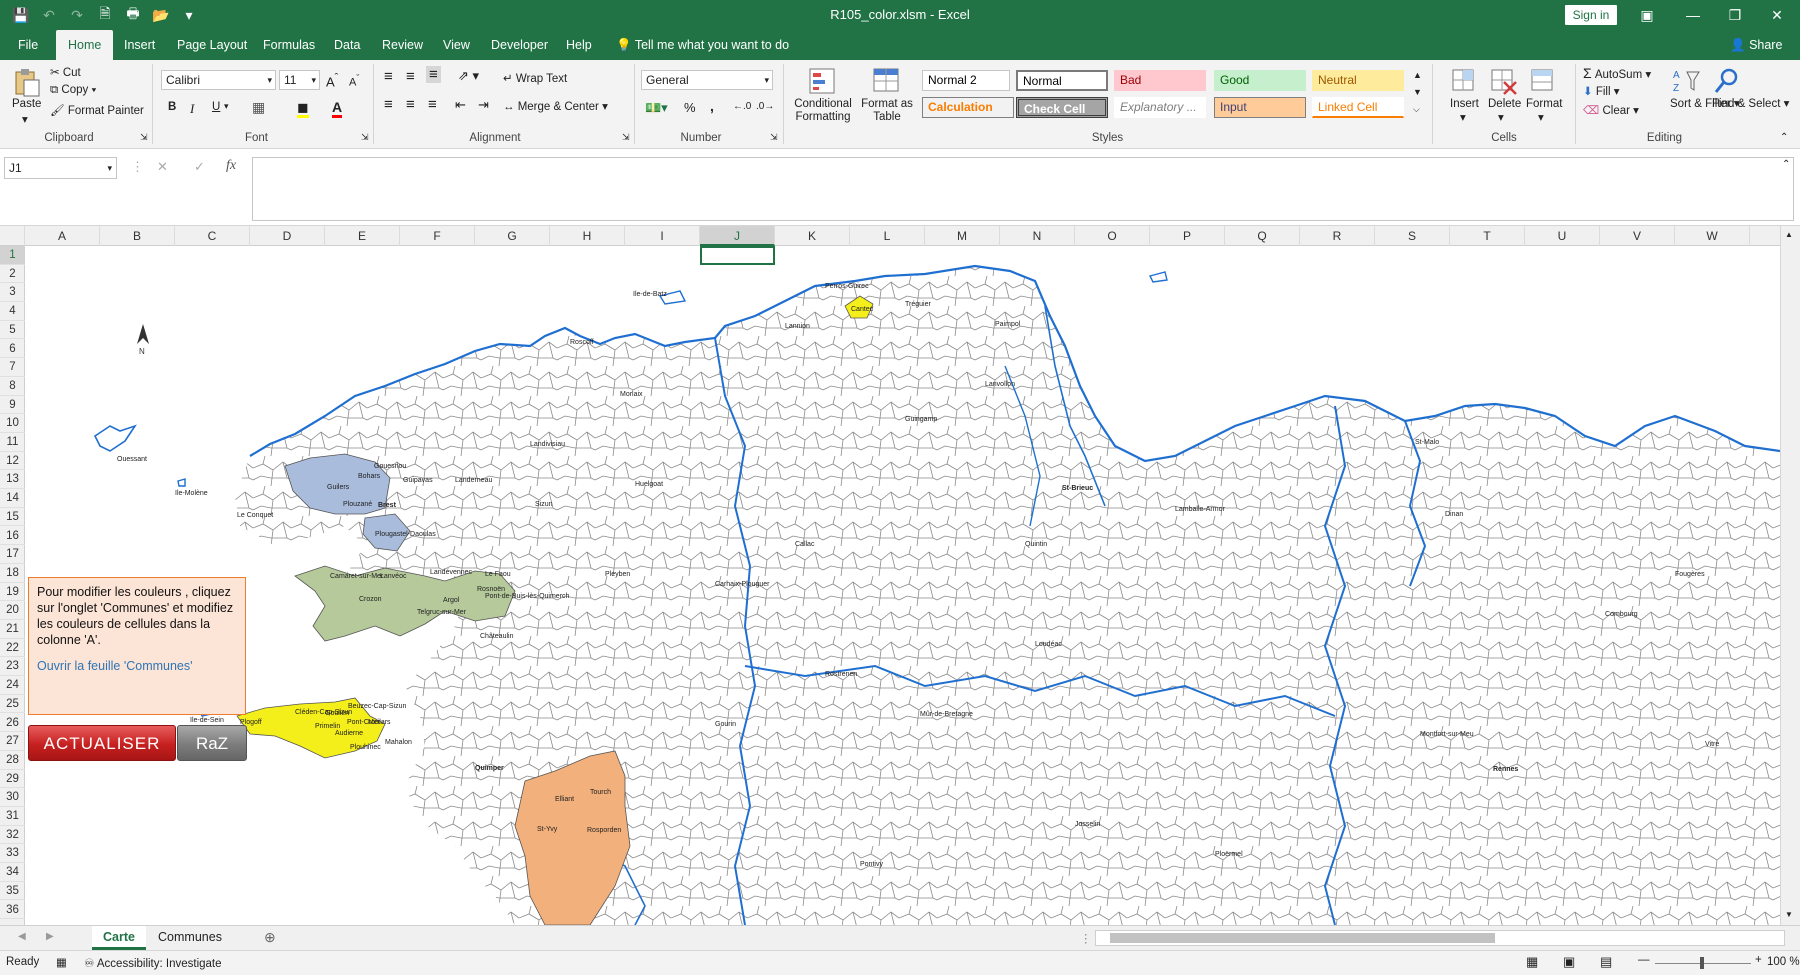 The height and width of the screenshot is (975, 1800). I want to click on align-middle-icon: ≡, so click(410, 76).